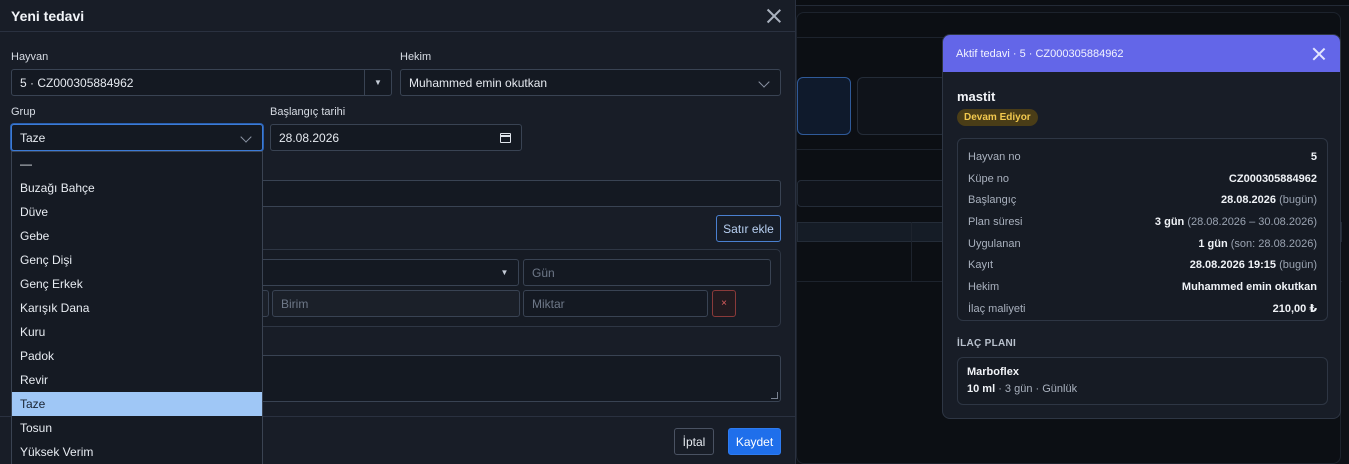 The height and width of the screenshot is (464, 1349). I want to click on group-option: Yüksek Verim, so click(137, 452).